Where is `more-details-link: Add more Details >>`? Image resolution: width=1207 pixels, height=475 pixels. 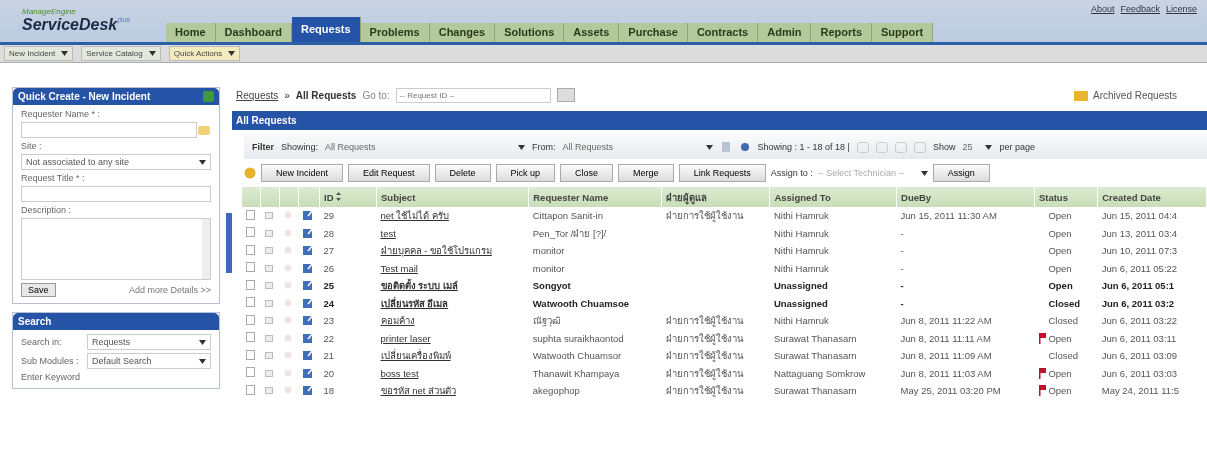 more-details-link: Add more Details >> is located at coordinates (170, 290).